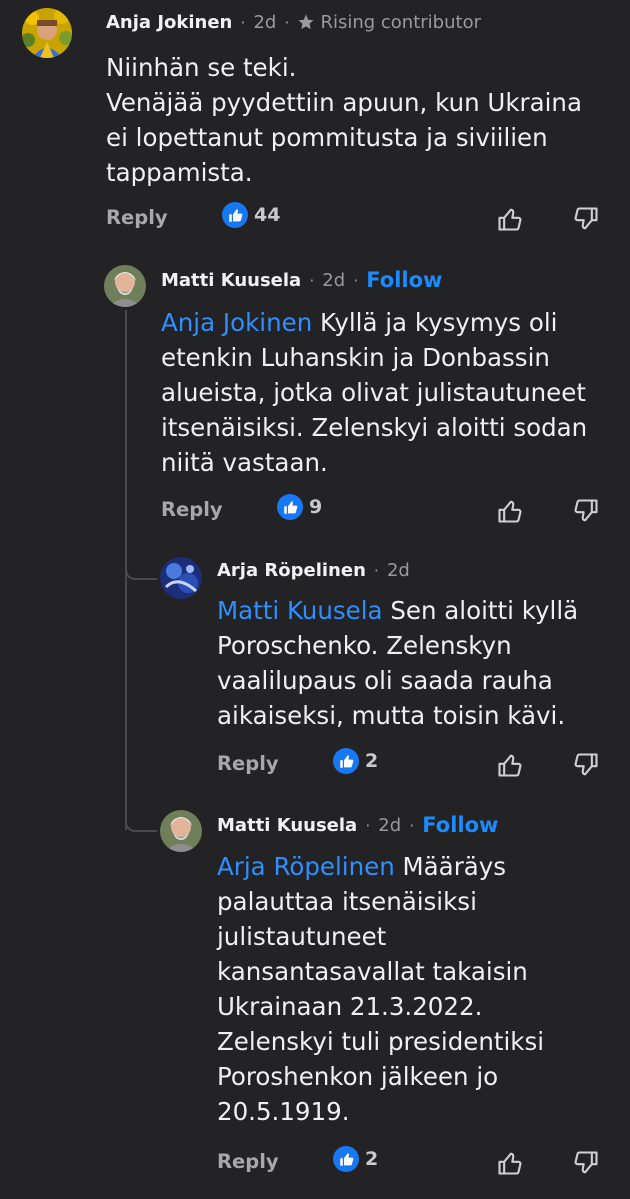 Image resolution: width=630 pixels, height=1199 pixels. What do you see at coordinates (236, 322) in the screenshot?
I see `mention-link: Anja Jokinen` at bounding box center [236, 322].